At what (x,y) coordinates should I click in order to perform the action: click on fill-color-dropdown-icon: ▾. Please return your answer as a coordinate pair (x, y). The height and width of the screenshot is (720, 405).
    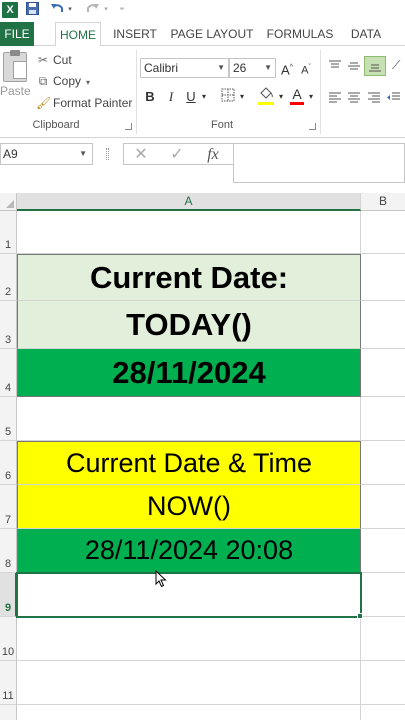
    Looking at the image, I should click on (281, 97).